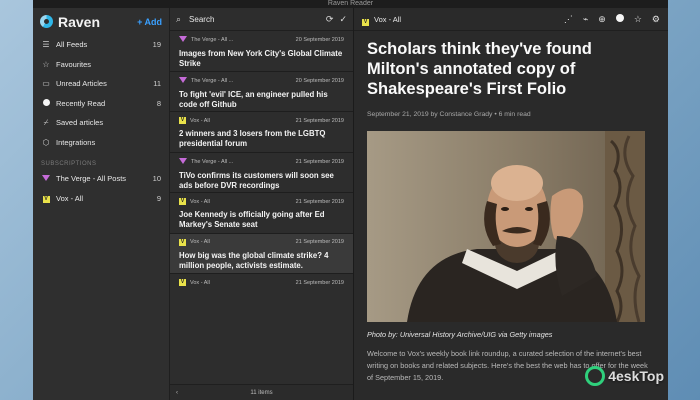  What do you see at coordinates (656, 19) in the screenshot?
I see `gear-icon: ⚙` at bounding box center [656, 19].